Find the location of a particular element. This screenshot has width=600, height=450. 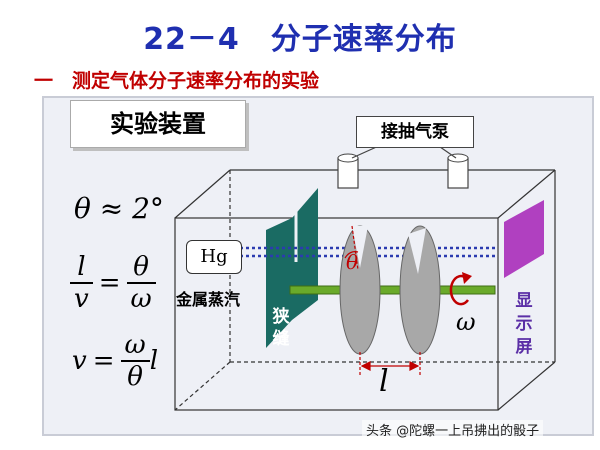

pump-label: 接抽气泵 is located at coordinates (415, 132).